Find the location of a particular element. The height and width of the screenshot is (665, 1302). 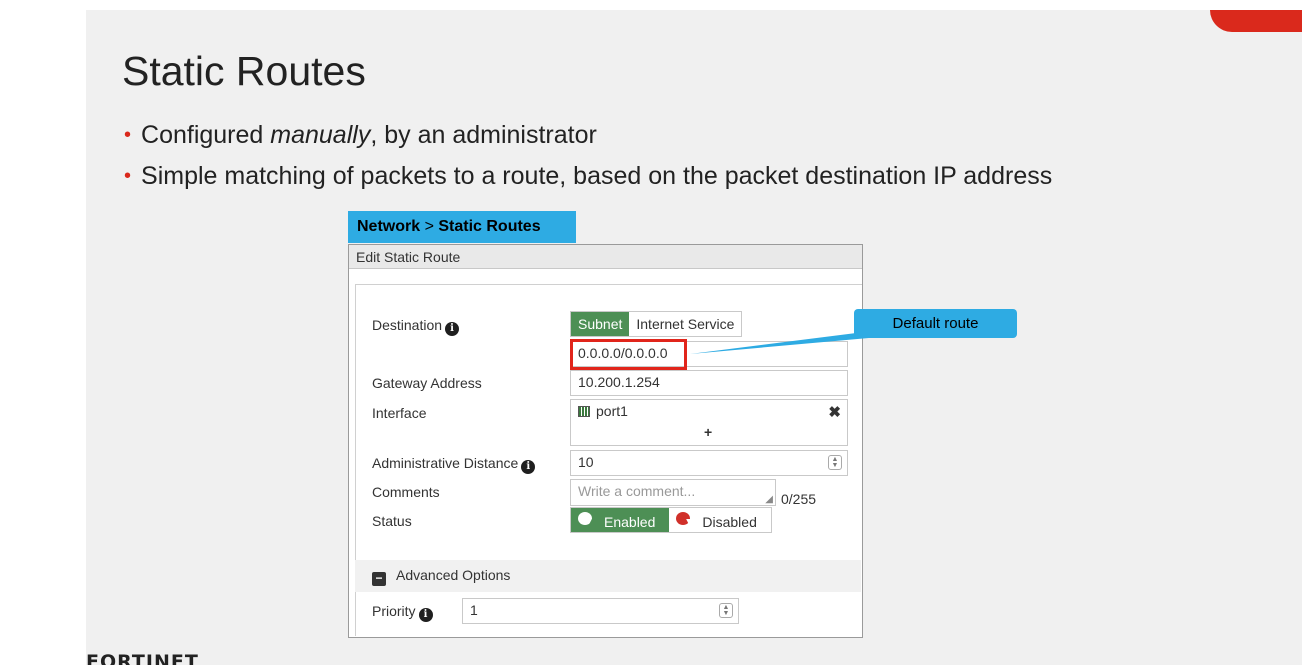

callout-pointer is located at coordinates (785, 342).